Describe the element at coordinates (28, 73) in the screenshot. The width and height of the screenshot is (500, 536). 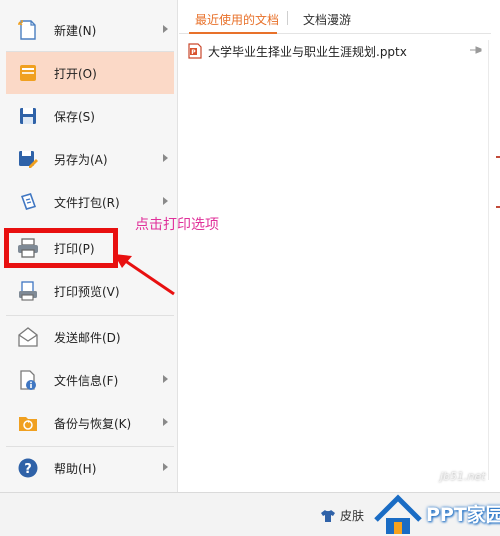
I see `open-folder-icon` at that location.